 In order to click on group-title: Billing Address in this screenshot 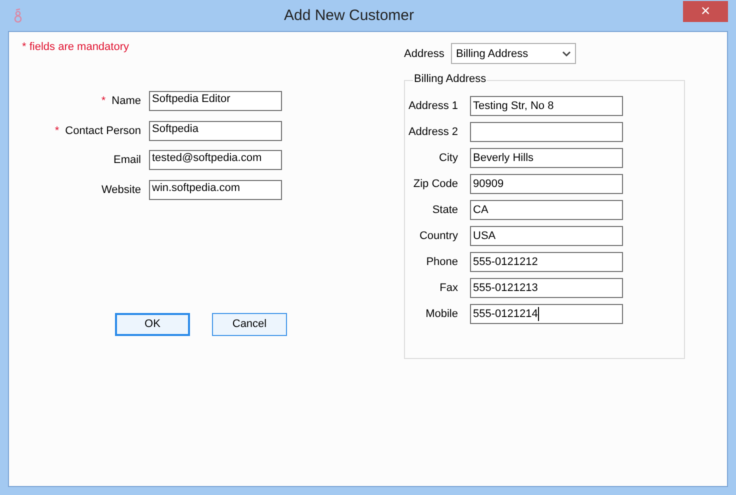, I will do `click(450, 79)`.